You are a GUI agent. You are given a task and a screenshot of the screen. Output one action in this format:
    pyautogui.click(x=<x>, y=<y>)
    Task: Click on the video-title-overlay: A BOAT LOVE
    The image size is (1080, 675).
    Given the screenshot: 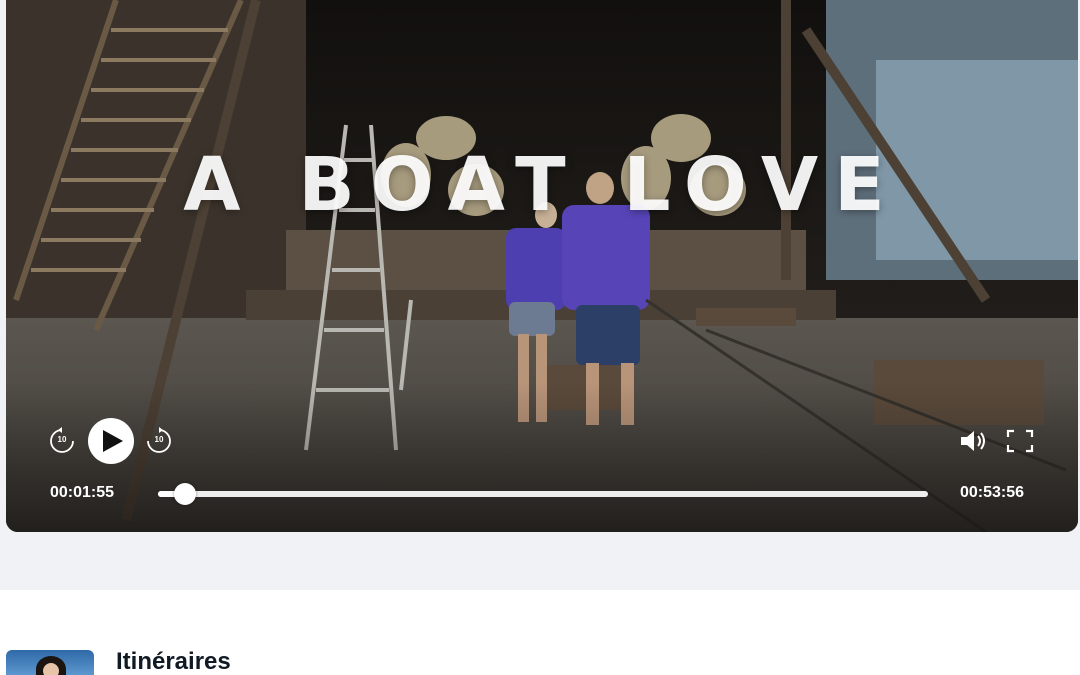 What is the action you would take?
    pyautogui.click(x=542, y=185)
    